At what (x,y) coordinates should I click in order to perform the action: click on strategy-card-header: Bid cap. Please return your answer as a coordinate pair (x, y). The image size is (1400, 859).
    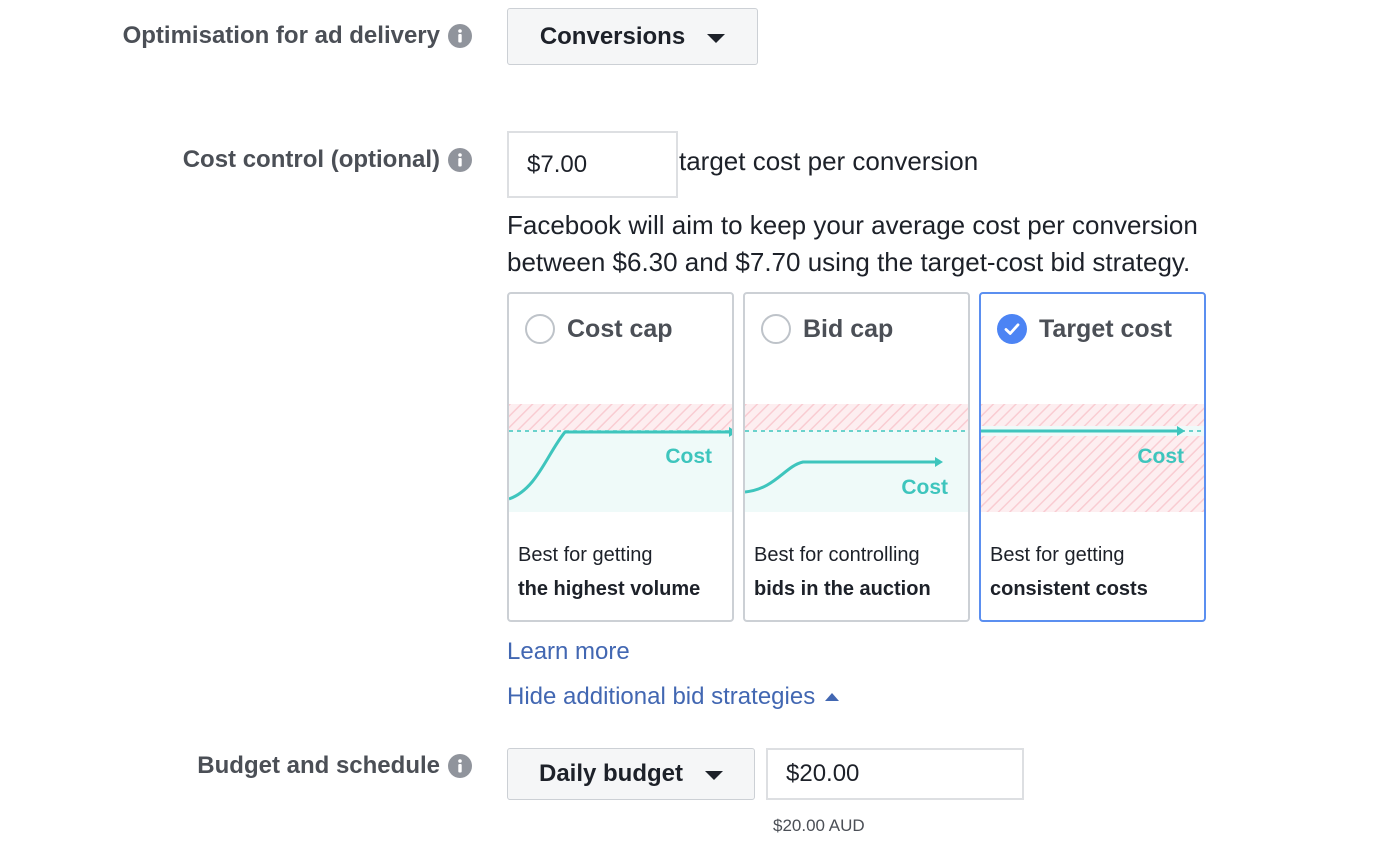
    Looking at the image, I should click on (827, 329).